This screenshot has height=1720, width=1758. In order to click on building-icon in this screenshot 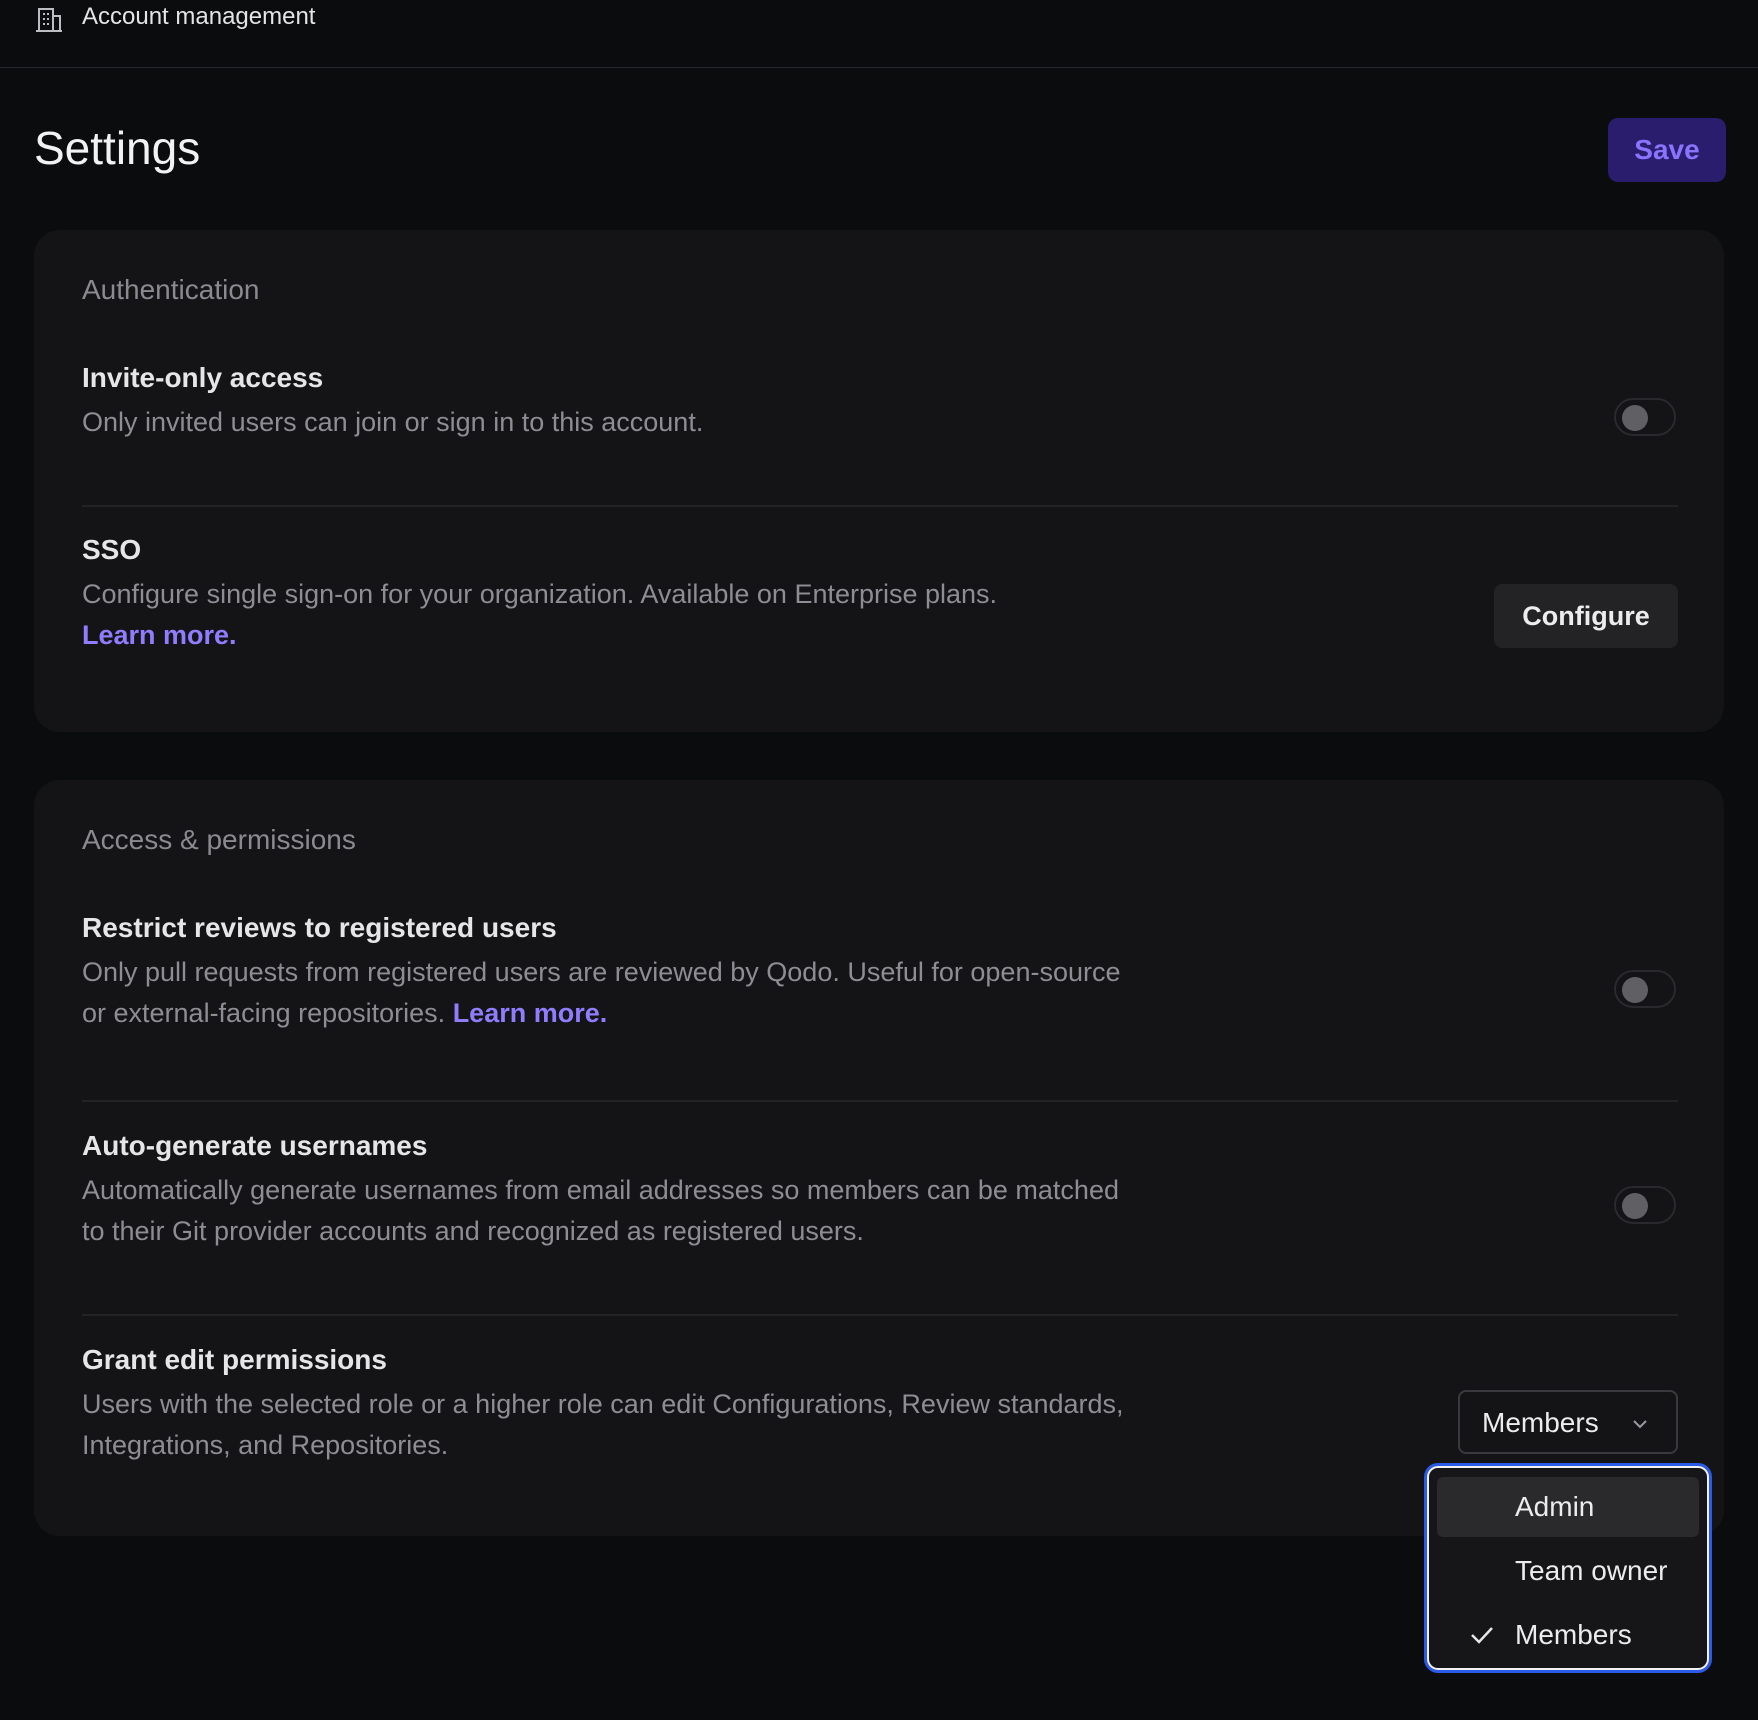, I will do `click(49, 20)`.